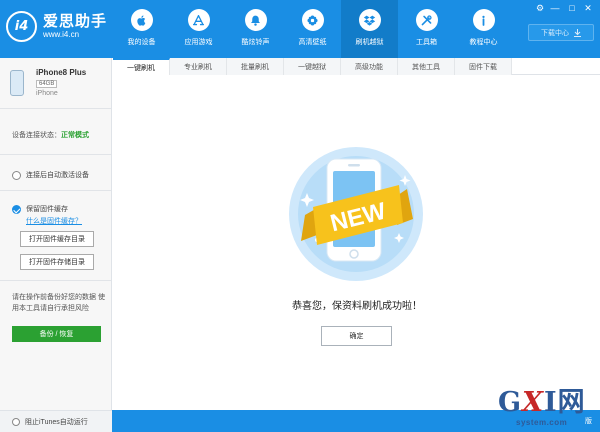 This screenshot has width=600, height=432. Describe the element at coordinates (56, 334) in the screenshot. I see `backup-restore-button: 备份 / 恢复` at that location.